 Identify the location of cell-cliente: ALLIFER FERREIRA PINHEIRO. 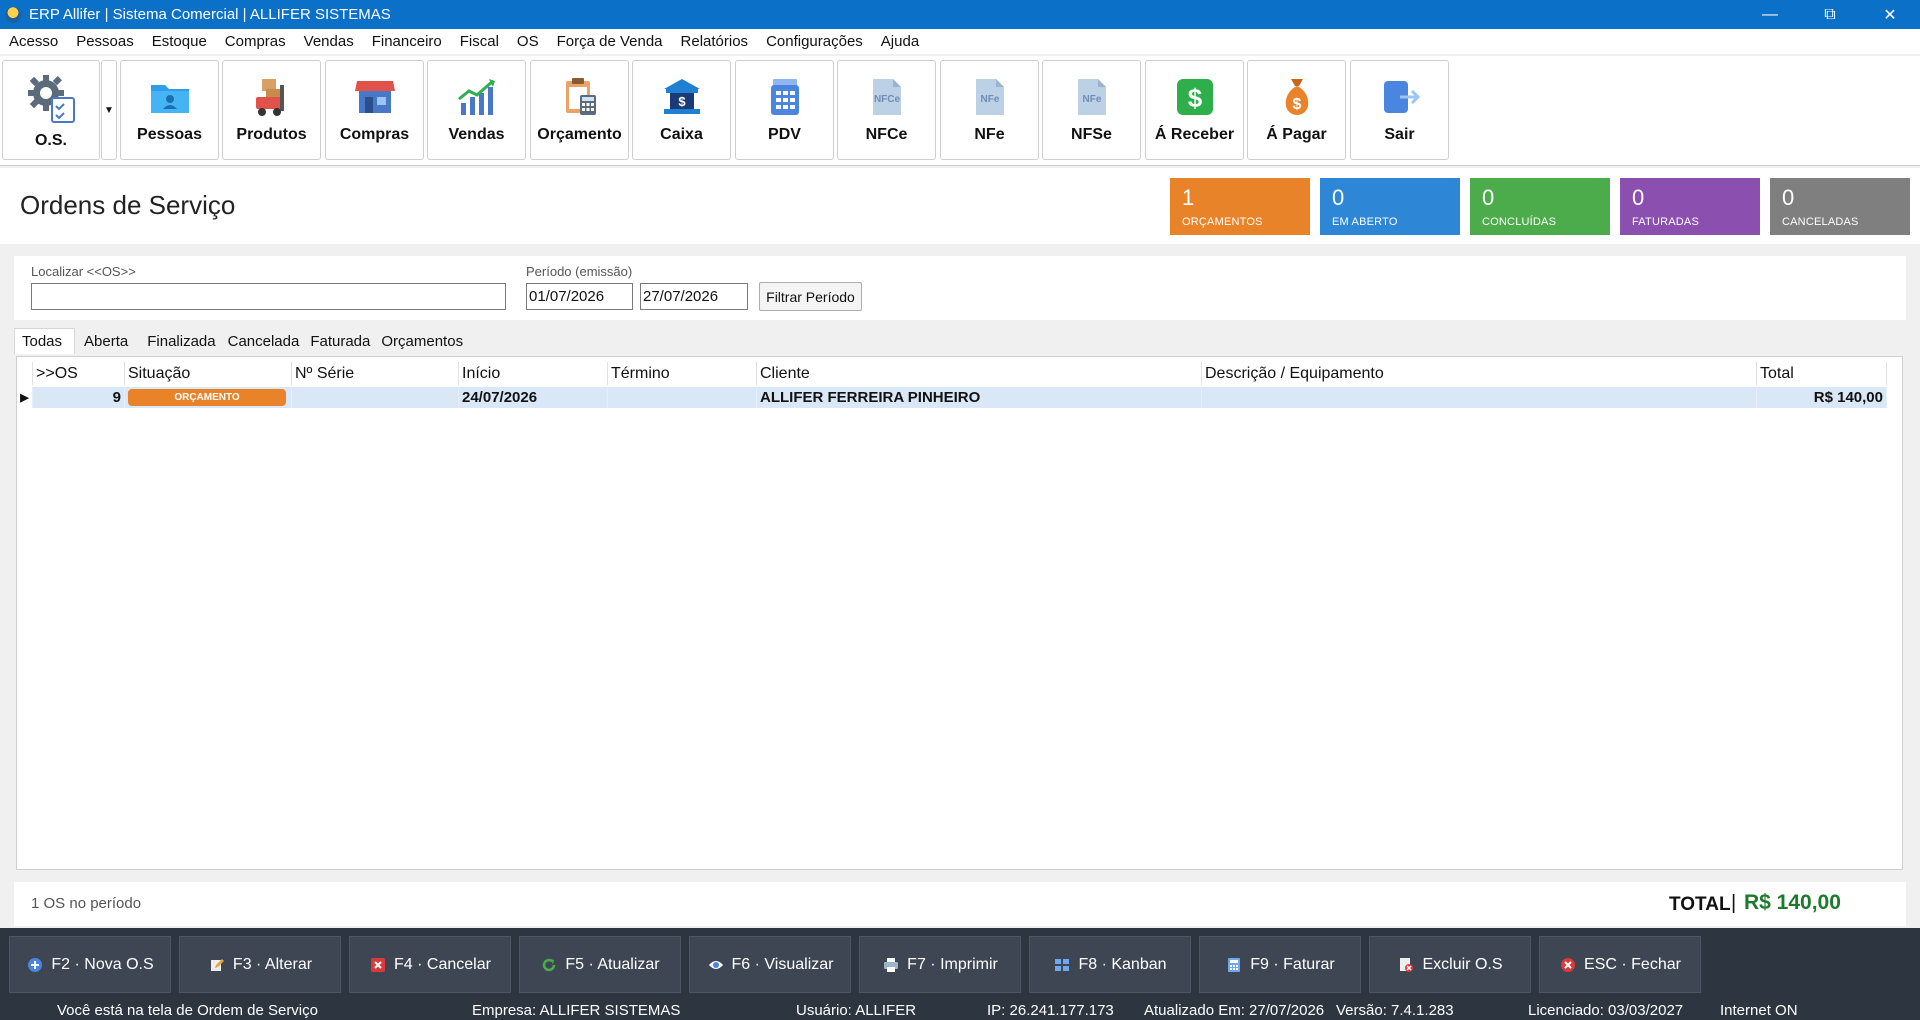
(979, 397).